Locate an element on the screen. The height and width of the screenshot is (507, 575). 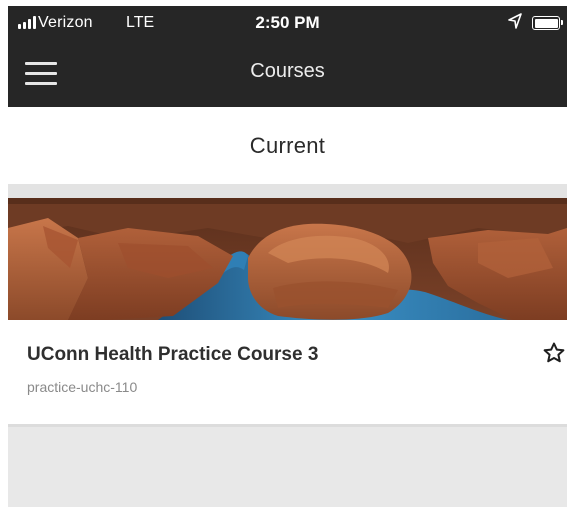
location-arrow-icon is located at coordinates (515, 21).